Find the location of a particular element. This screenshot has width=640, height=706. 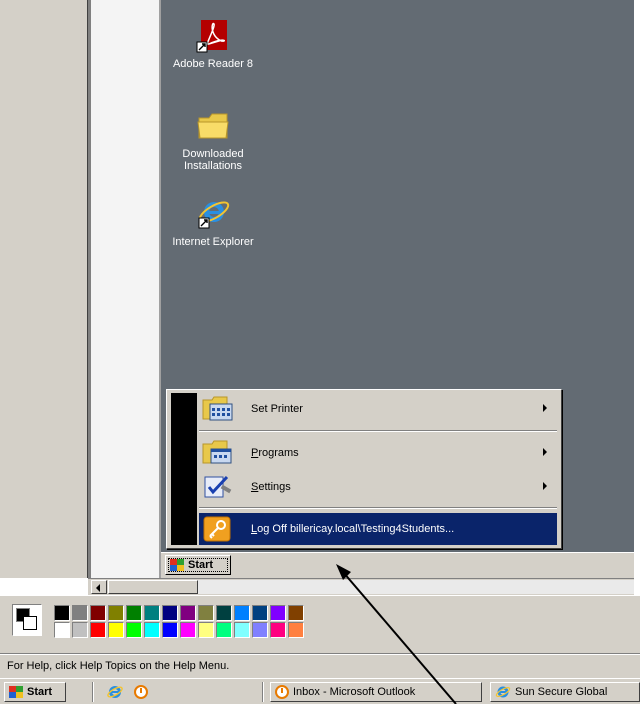

taskbar-button-label: Inbox - Microsoft Outlook is located at coordinates (354, 692).